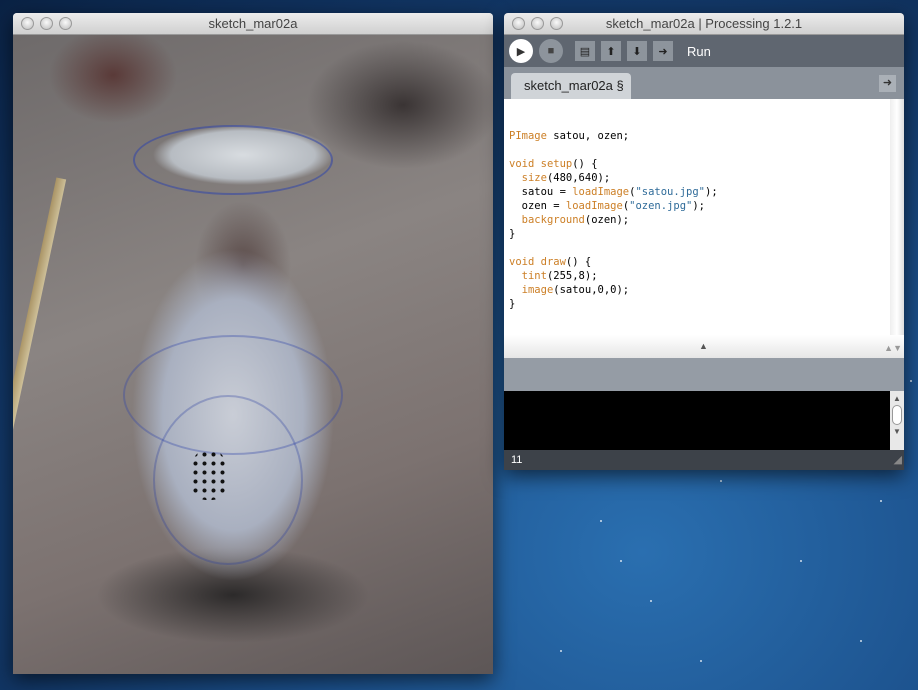 The image size is (918, 690). I want to click on scroll-arrows-icon: ▲▼, so click(893, 348).